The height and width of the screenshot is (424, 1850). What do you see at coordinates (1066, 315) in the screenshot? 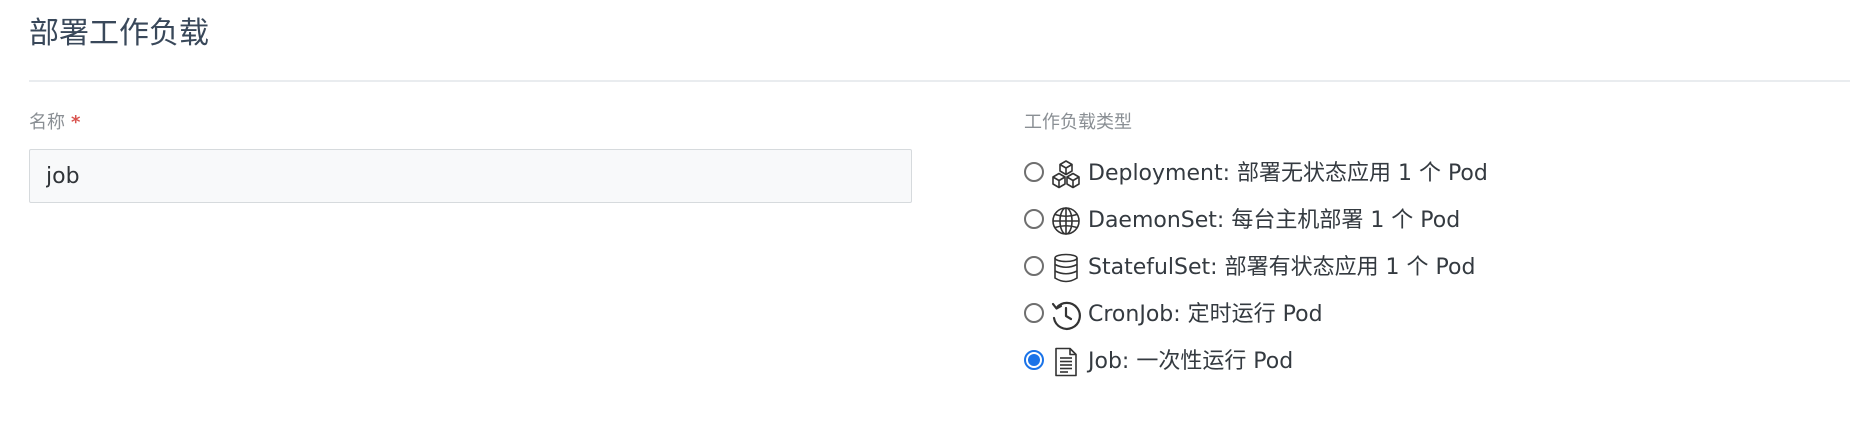
I see `history-clock-icon` at bounding box center [1066, 315].